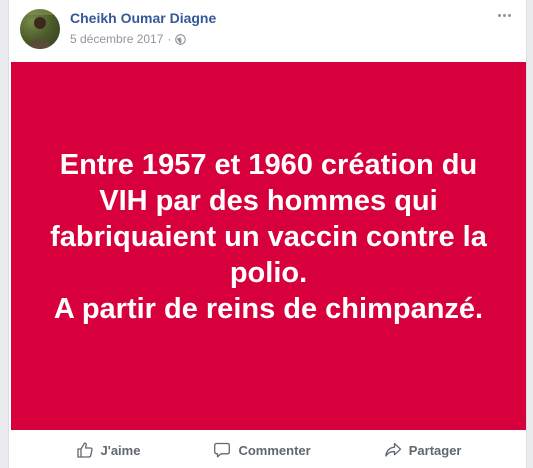  I want to click on share-label: Partager, so click(435, 450).